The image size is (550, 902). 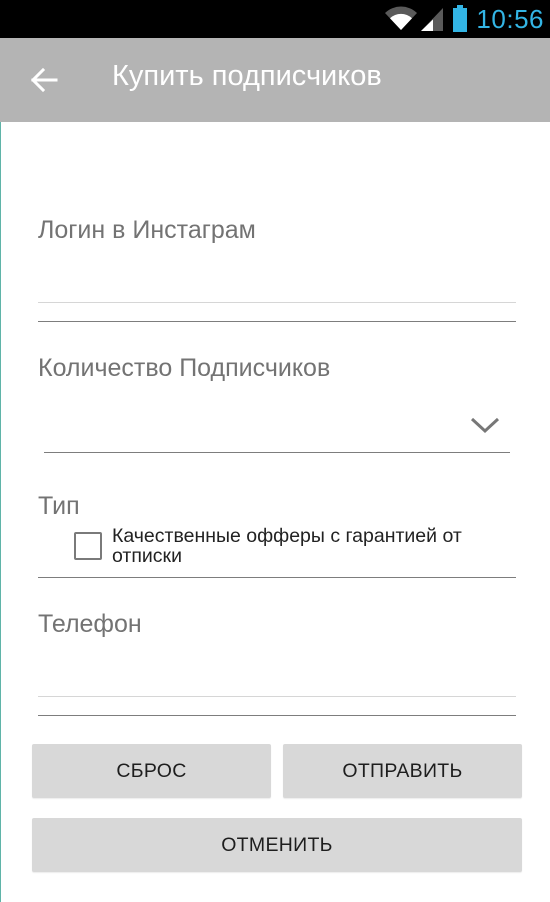 I want to click on battery-icon, so click(x=460, y=18).